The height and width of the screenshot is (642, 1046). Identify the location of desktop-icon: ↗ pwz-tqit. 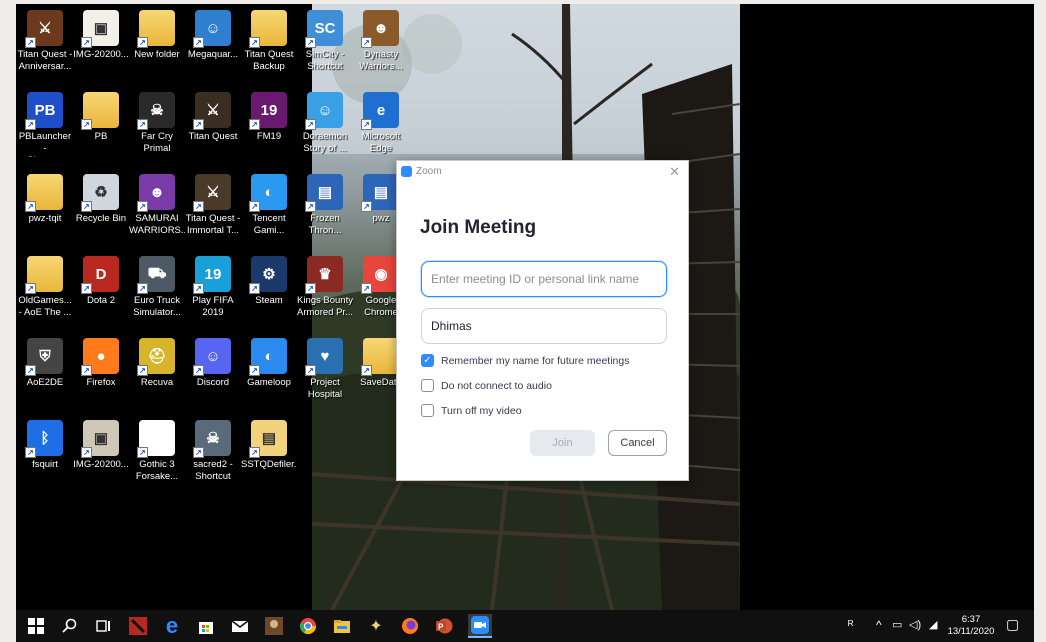
(45, 211).